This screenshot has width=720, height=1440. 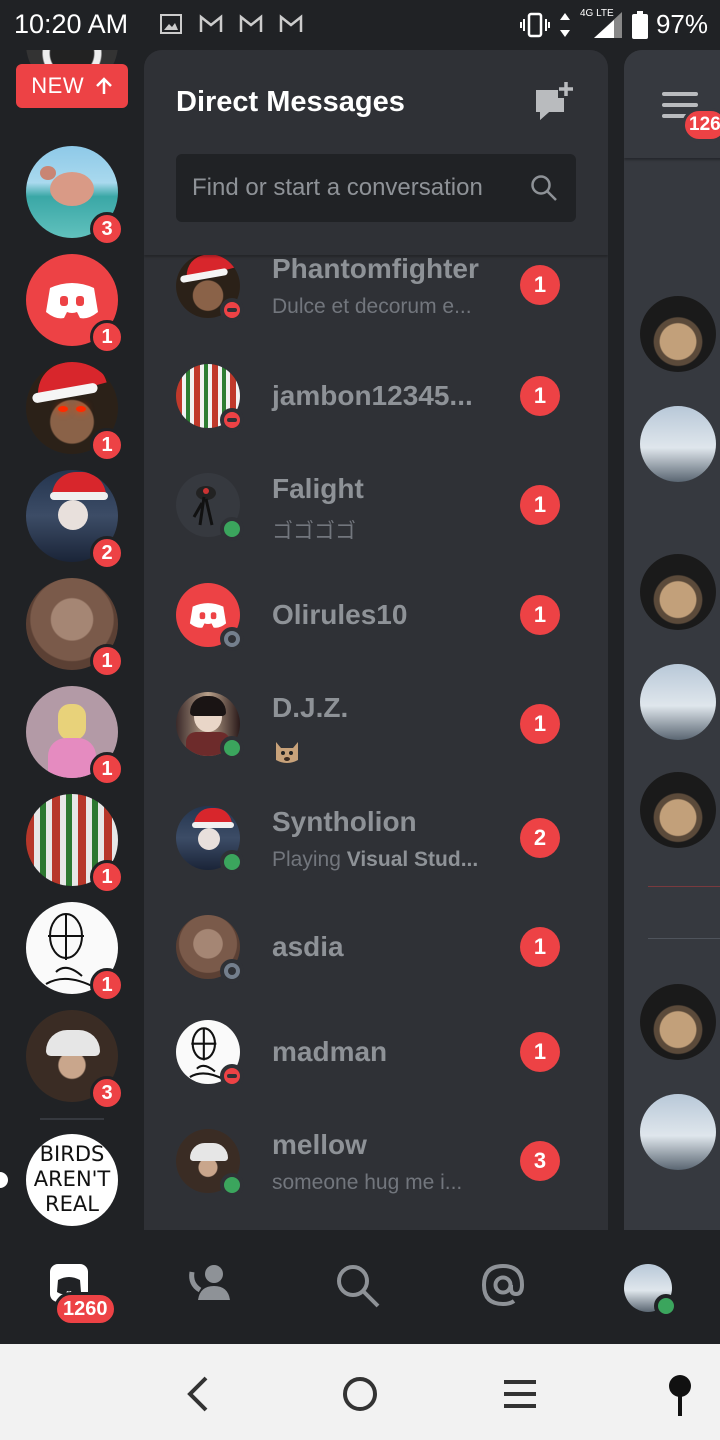 I want to click on home-circle-icon, so click(x=360, y=1394).